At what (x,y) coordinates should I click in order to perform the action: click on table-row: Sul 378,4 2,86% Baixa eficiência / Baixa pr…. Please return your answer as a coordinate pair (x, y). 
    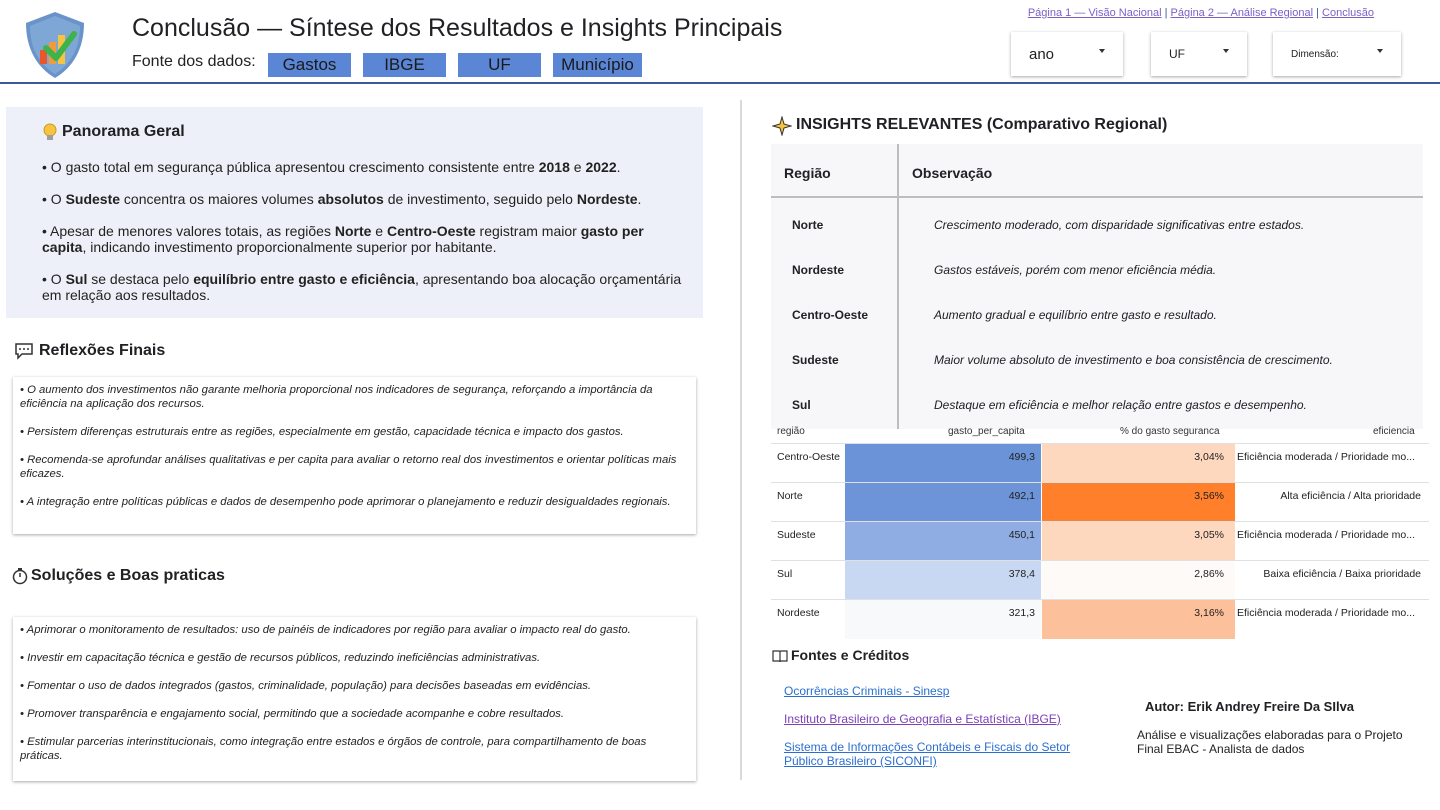
    Looking at the image, I should click on (1100, 580).